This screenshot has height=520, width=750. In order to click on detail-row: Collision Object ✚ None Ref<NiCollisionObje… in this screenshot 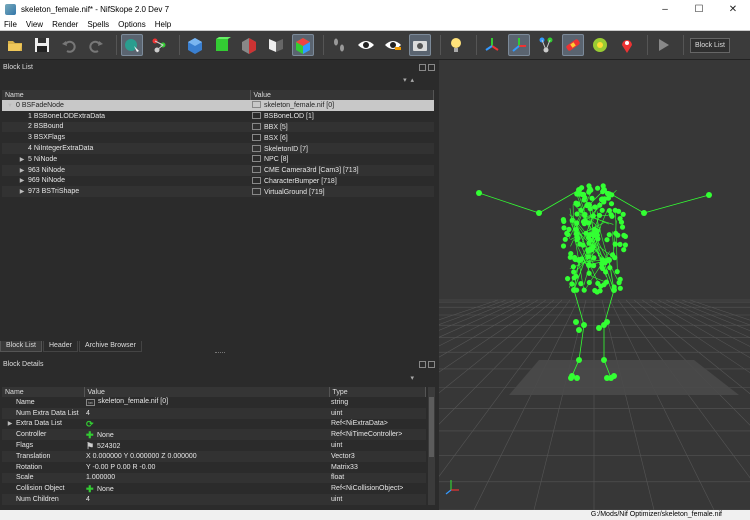, I will do `click(214, 488)`.